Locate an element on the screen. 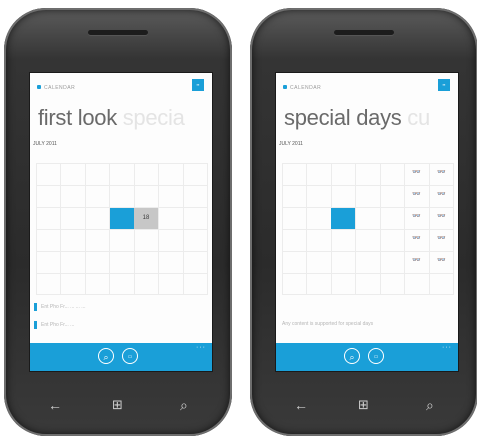 This screenshot has width=477, height=442. busy-day-number: 18 is located at coordinates (146, 218).